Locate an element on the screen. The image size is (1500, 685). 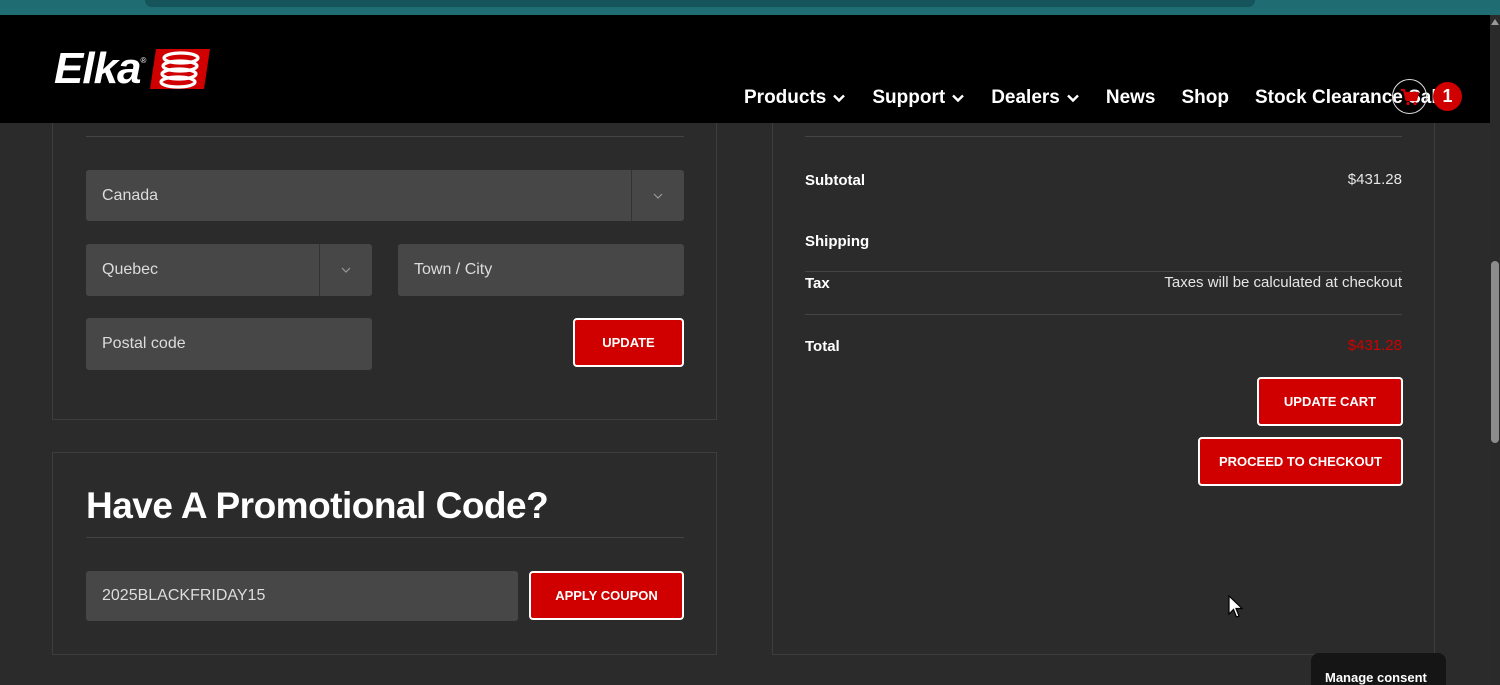
nav-dealers: Dealers is located at coordinates (1035, 98).